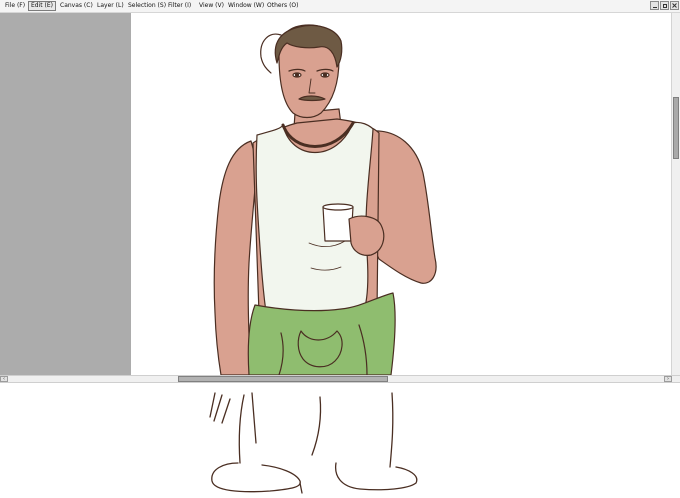 Image resolution: width=680 pixels, height=498 pixels. What do you see at coordinates (246, 6) in the screenshot?
I see `menu-window: Window (W)` at bounding box center [246, 6].